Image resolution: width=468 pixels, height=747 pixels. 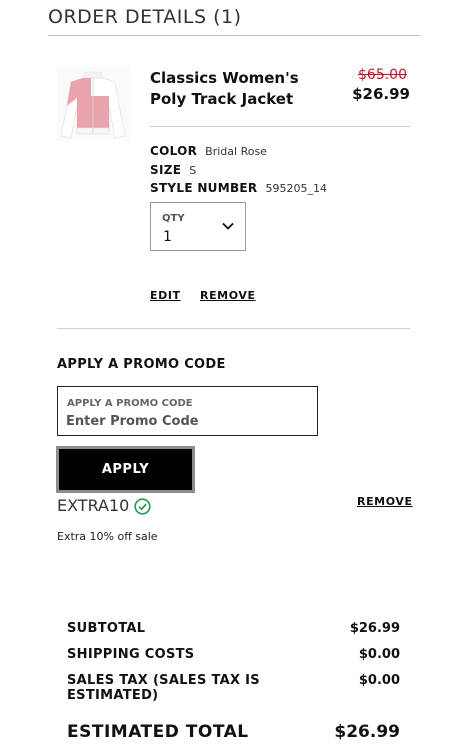 What do you see at coordinates (186, 421) in the screenshot?
I see `promo-code-input` at bounding box center [186, 421].